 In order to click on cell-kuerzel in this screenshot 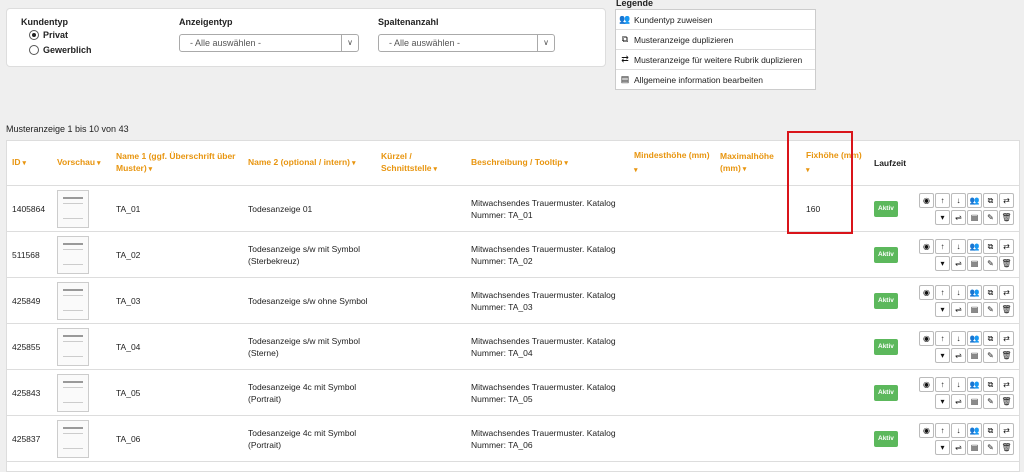, I will do `click(421, 300)`.